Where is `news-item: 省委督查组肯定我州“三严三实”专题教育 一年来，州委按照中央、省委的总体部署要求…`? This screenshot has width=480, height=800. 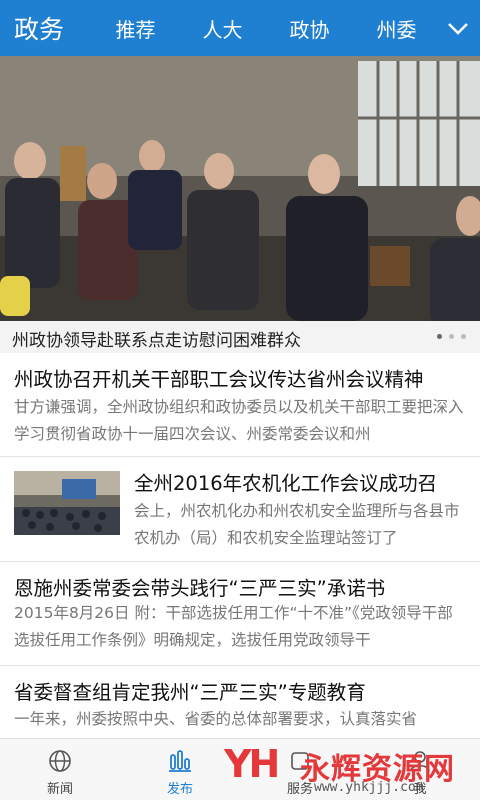 news-item: 省委督查组肯定我州“三严三实”专题教育 一年来，州委按照中央、省委的总体部署要求… is located at coordinates (240, 702).